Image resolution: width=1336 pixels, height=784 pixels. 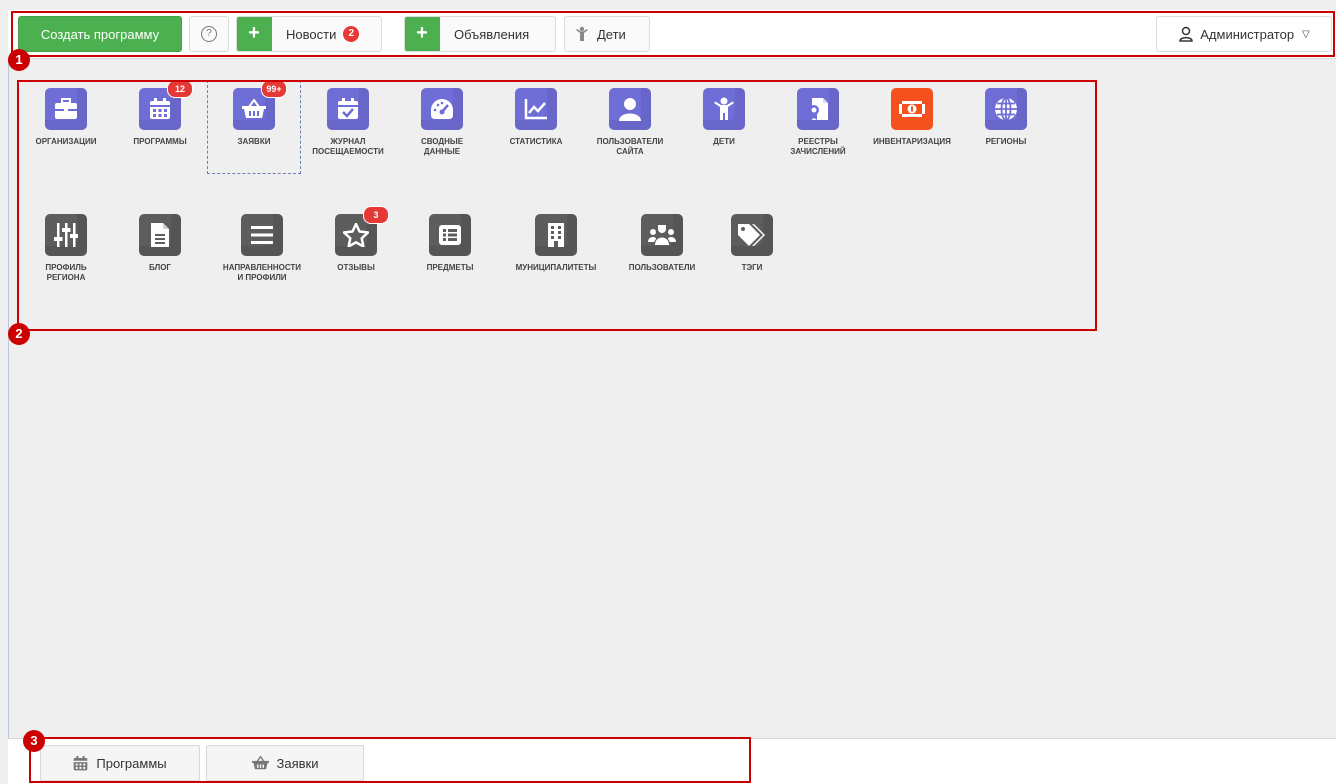 I want to click on annotation-number-2: 2, so click(x=19, y=334).